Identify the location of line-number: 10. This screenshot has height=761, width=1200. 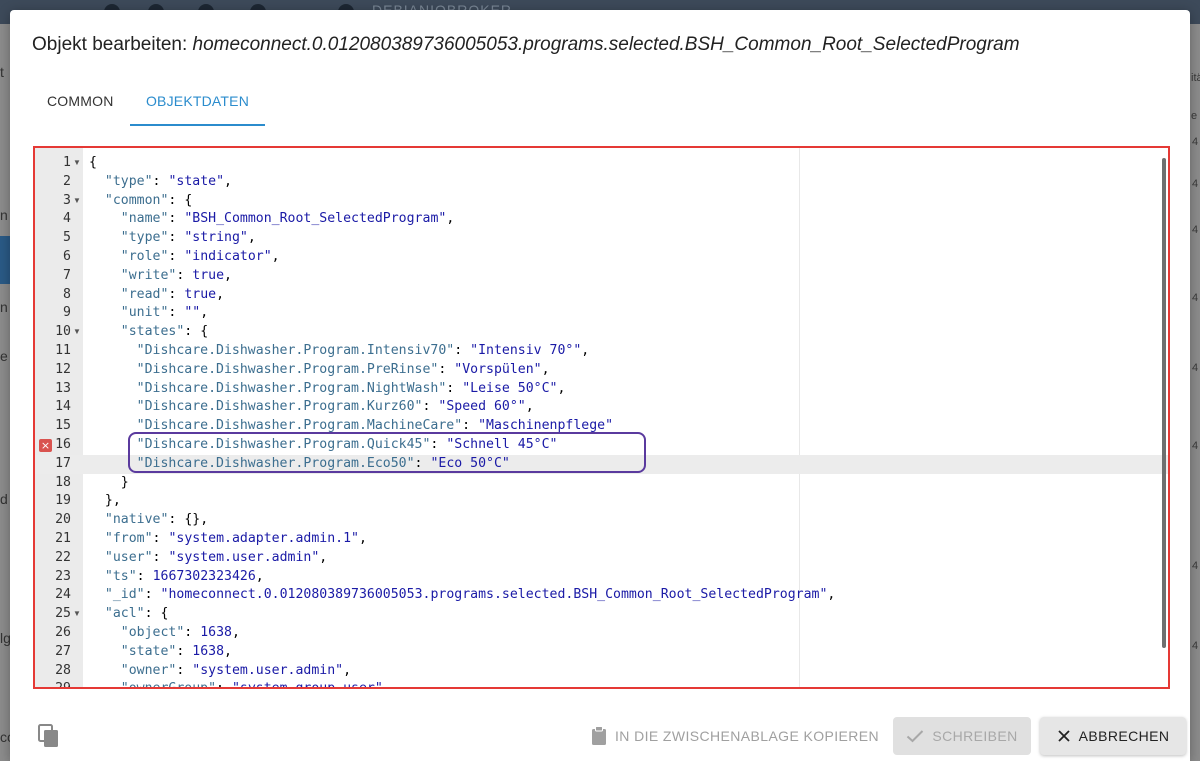
(63, 332).